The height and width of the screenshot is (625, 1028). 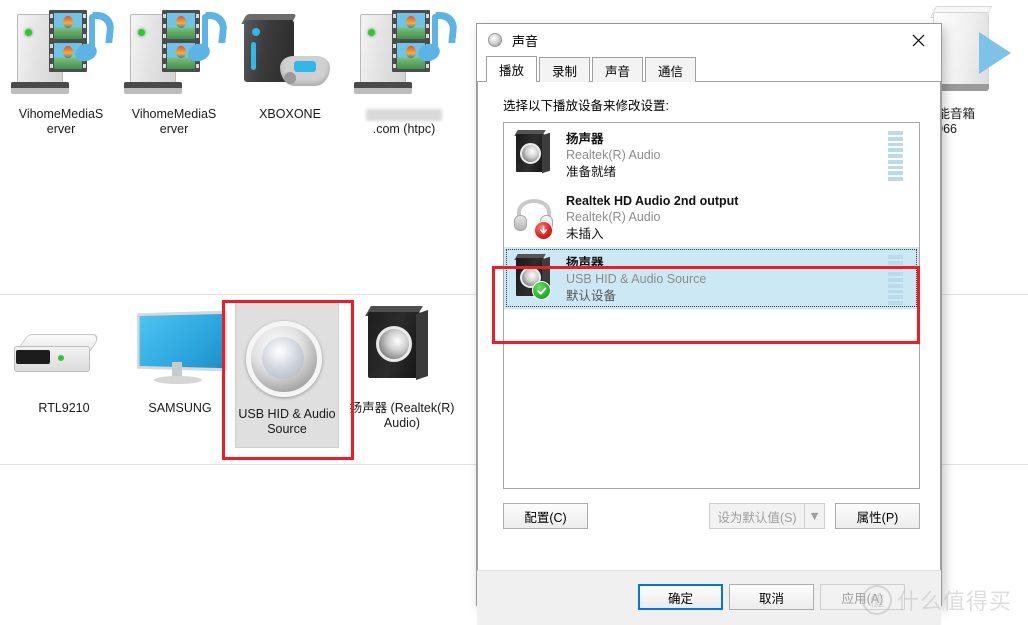 I want to click on desktop-icon-label: XBOXONE, so click(x=290, y=114).